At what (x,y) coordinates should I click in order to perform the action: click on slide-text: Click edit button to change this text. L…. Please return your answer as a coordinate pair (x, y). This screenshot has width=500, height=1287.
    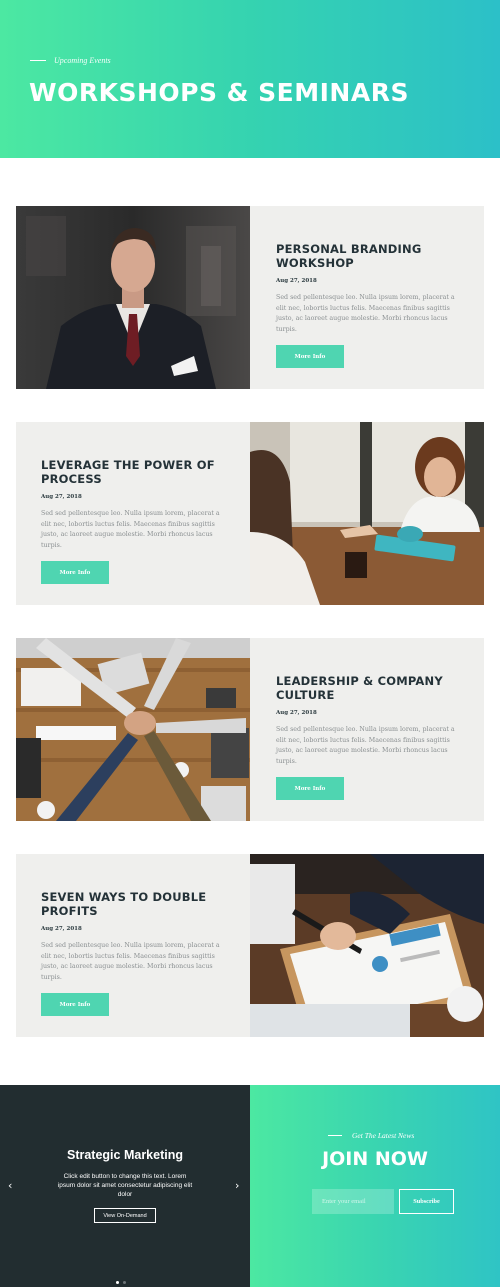
    Looking at the image, I should click on (125, 1185).